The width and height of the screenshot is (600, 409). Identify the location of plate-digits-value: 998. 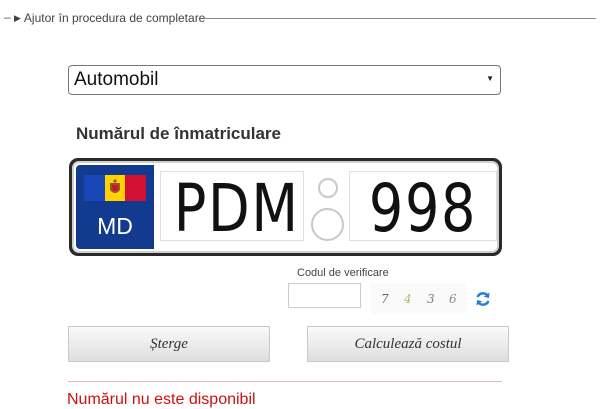
(423, 208).